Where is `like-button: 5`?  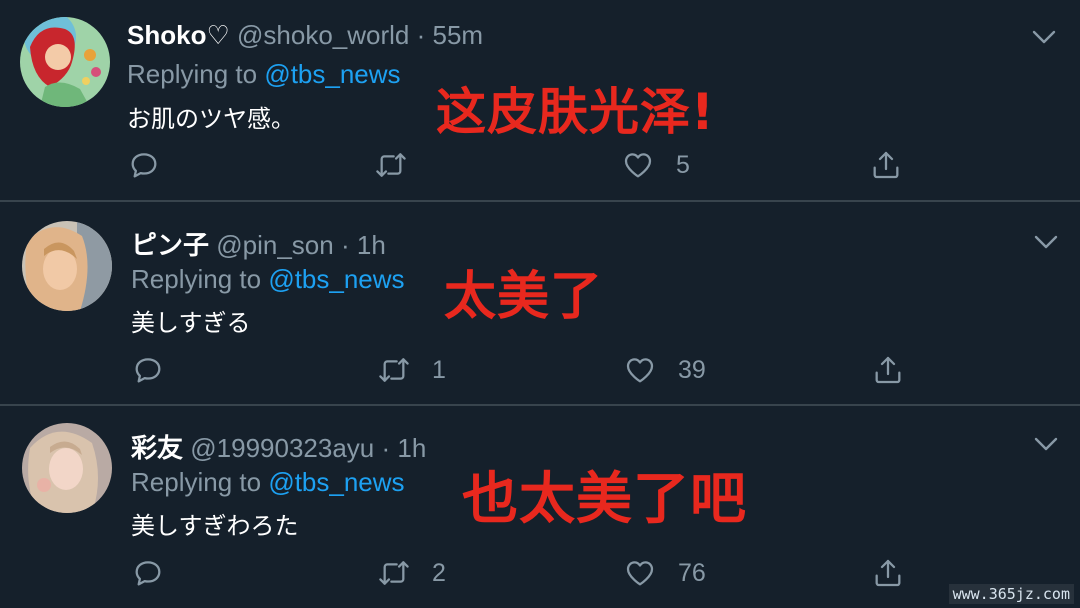 like-button: 5 is located at coordinates (656, 165).